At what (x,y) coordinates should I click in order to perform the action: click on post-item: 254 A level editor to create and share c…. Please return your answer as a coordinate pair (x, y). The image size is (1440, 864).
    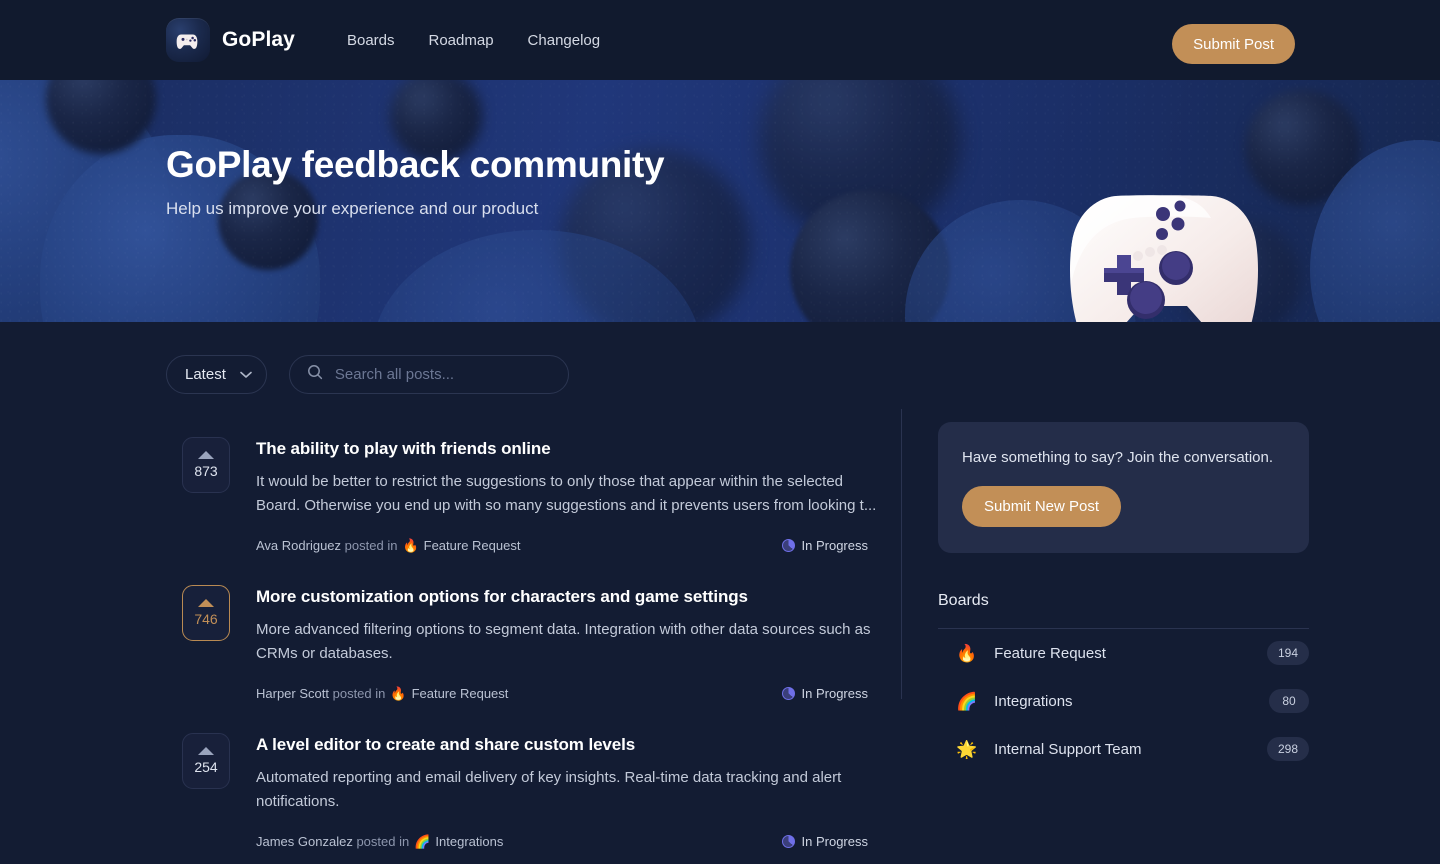
    Looking at the image, I should click on (522, 791).